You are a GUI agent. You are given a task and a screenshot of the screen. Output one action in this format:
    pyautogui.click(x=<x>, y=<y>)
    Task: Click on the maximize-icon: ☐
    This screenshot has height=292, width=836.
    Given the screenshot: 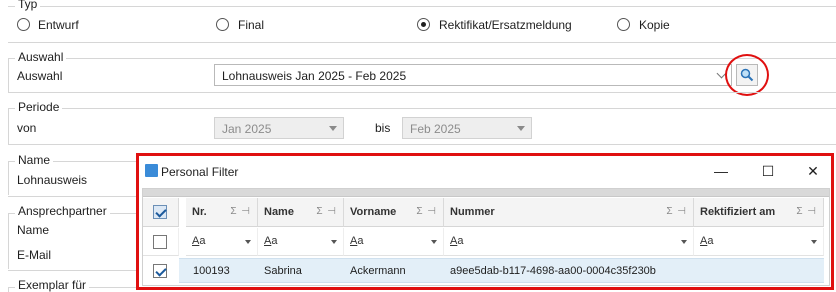 What is the action you would take?
    pyautogui.click(x=768, y=170)
    